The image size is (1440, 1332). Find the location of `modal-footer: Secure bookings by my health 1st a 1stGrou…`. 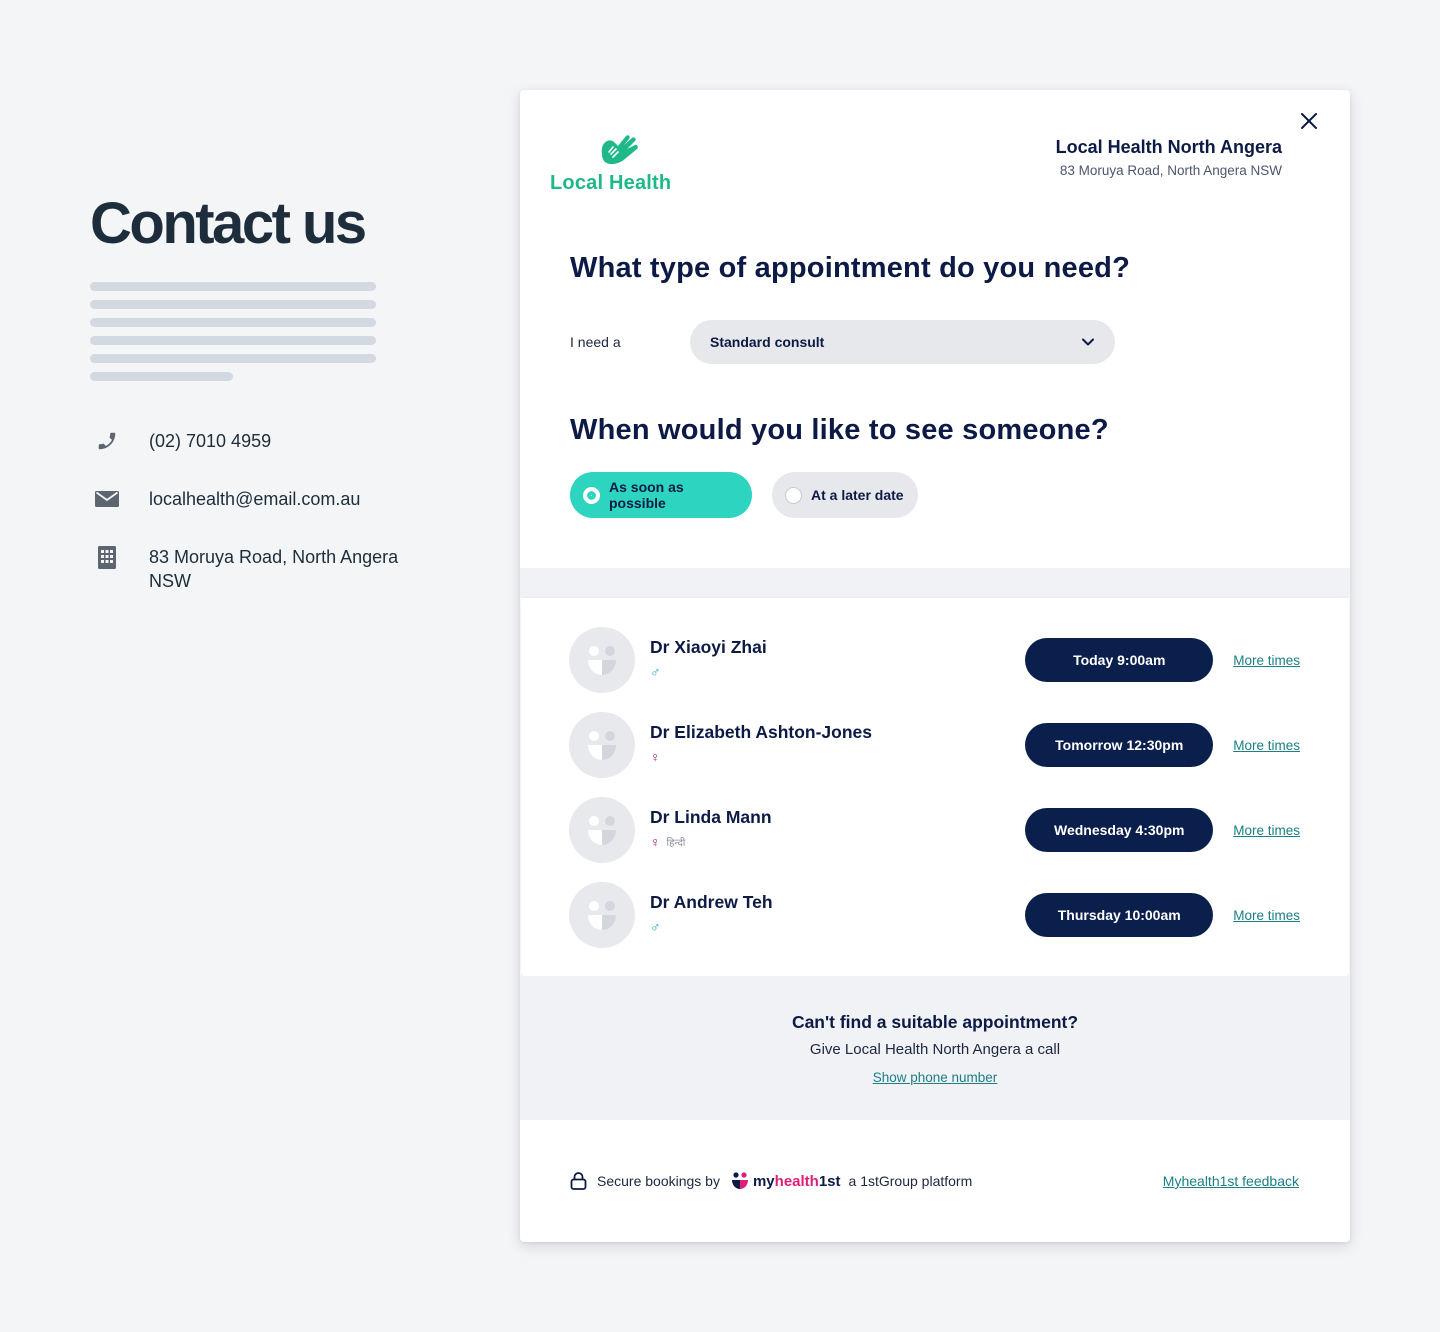

modal-footer: Secure bookings by my health 1st a 1stGrou… is located at coordinates (934, 1181).